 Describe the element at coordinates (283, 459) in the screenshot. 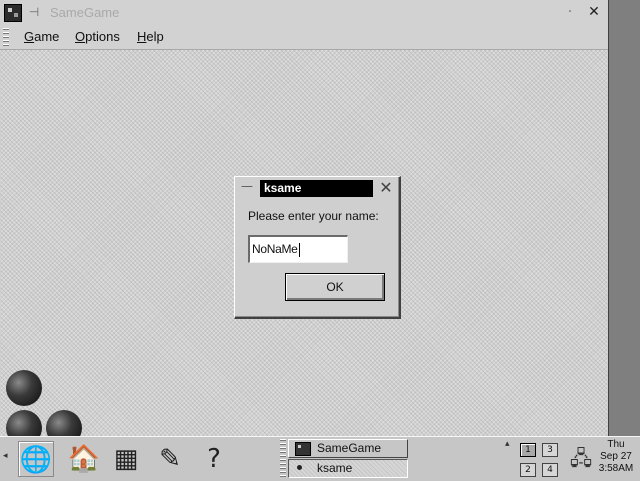

I see `taskbar-handle` at that location.